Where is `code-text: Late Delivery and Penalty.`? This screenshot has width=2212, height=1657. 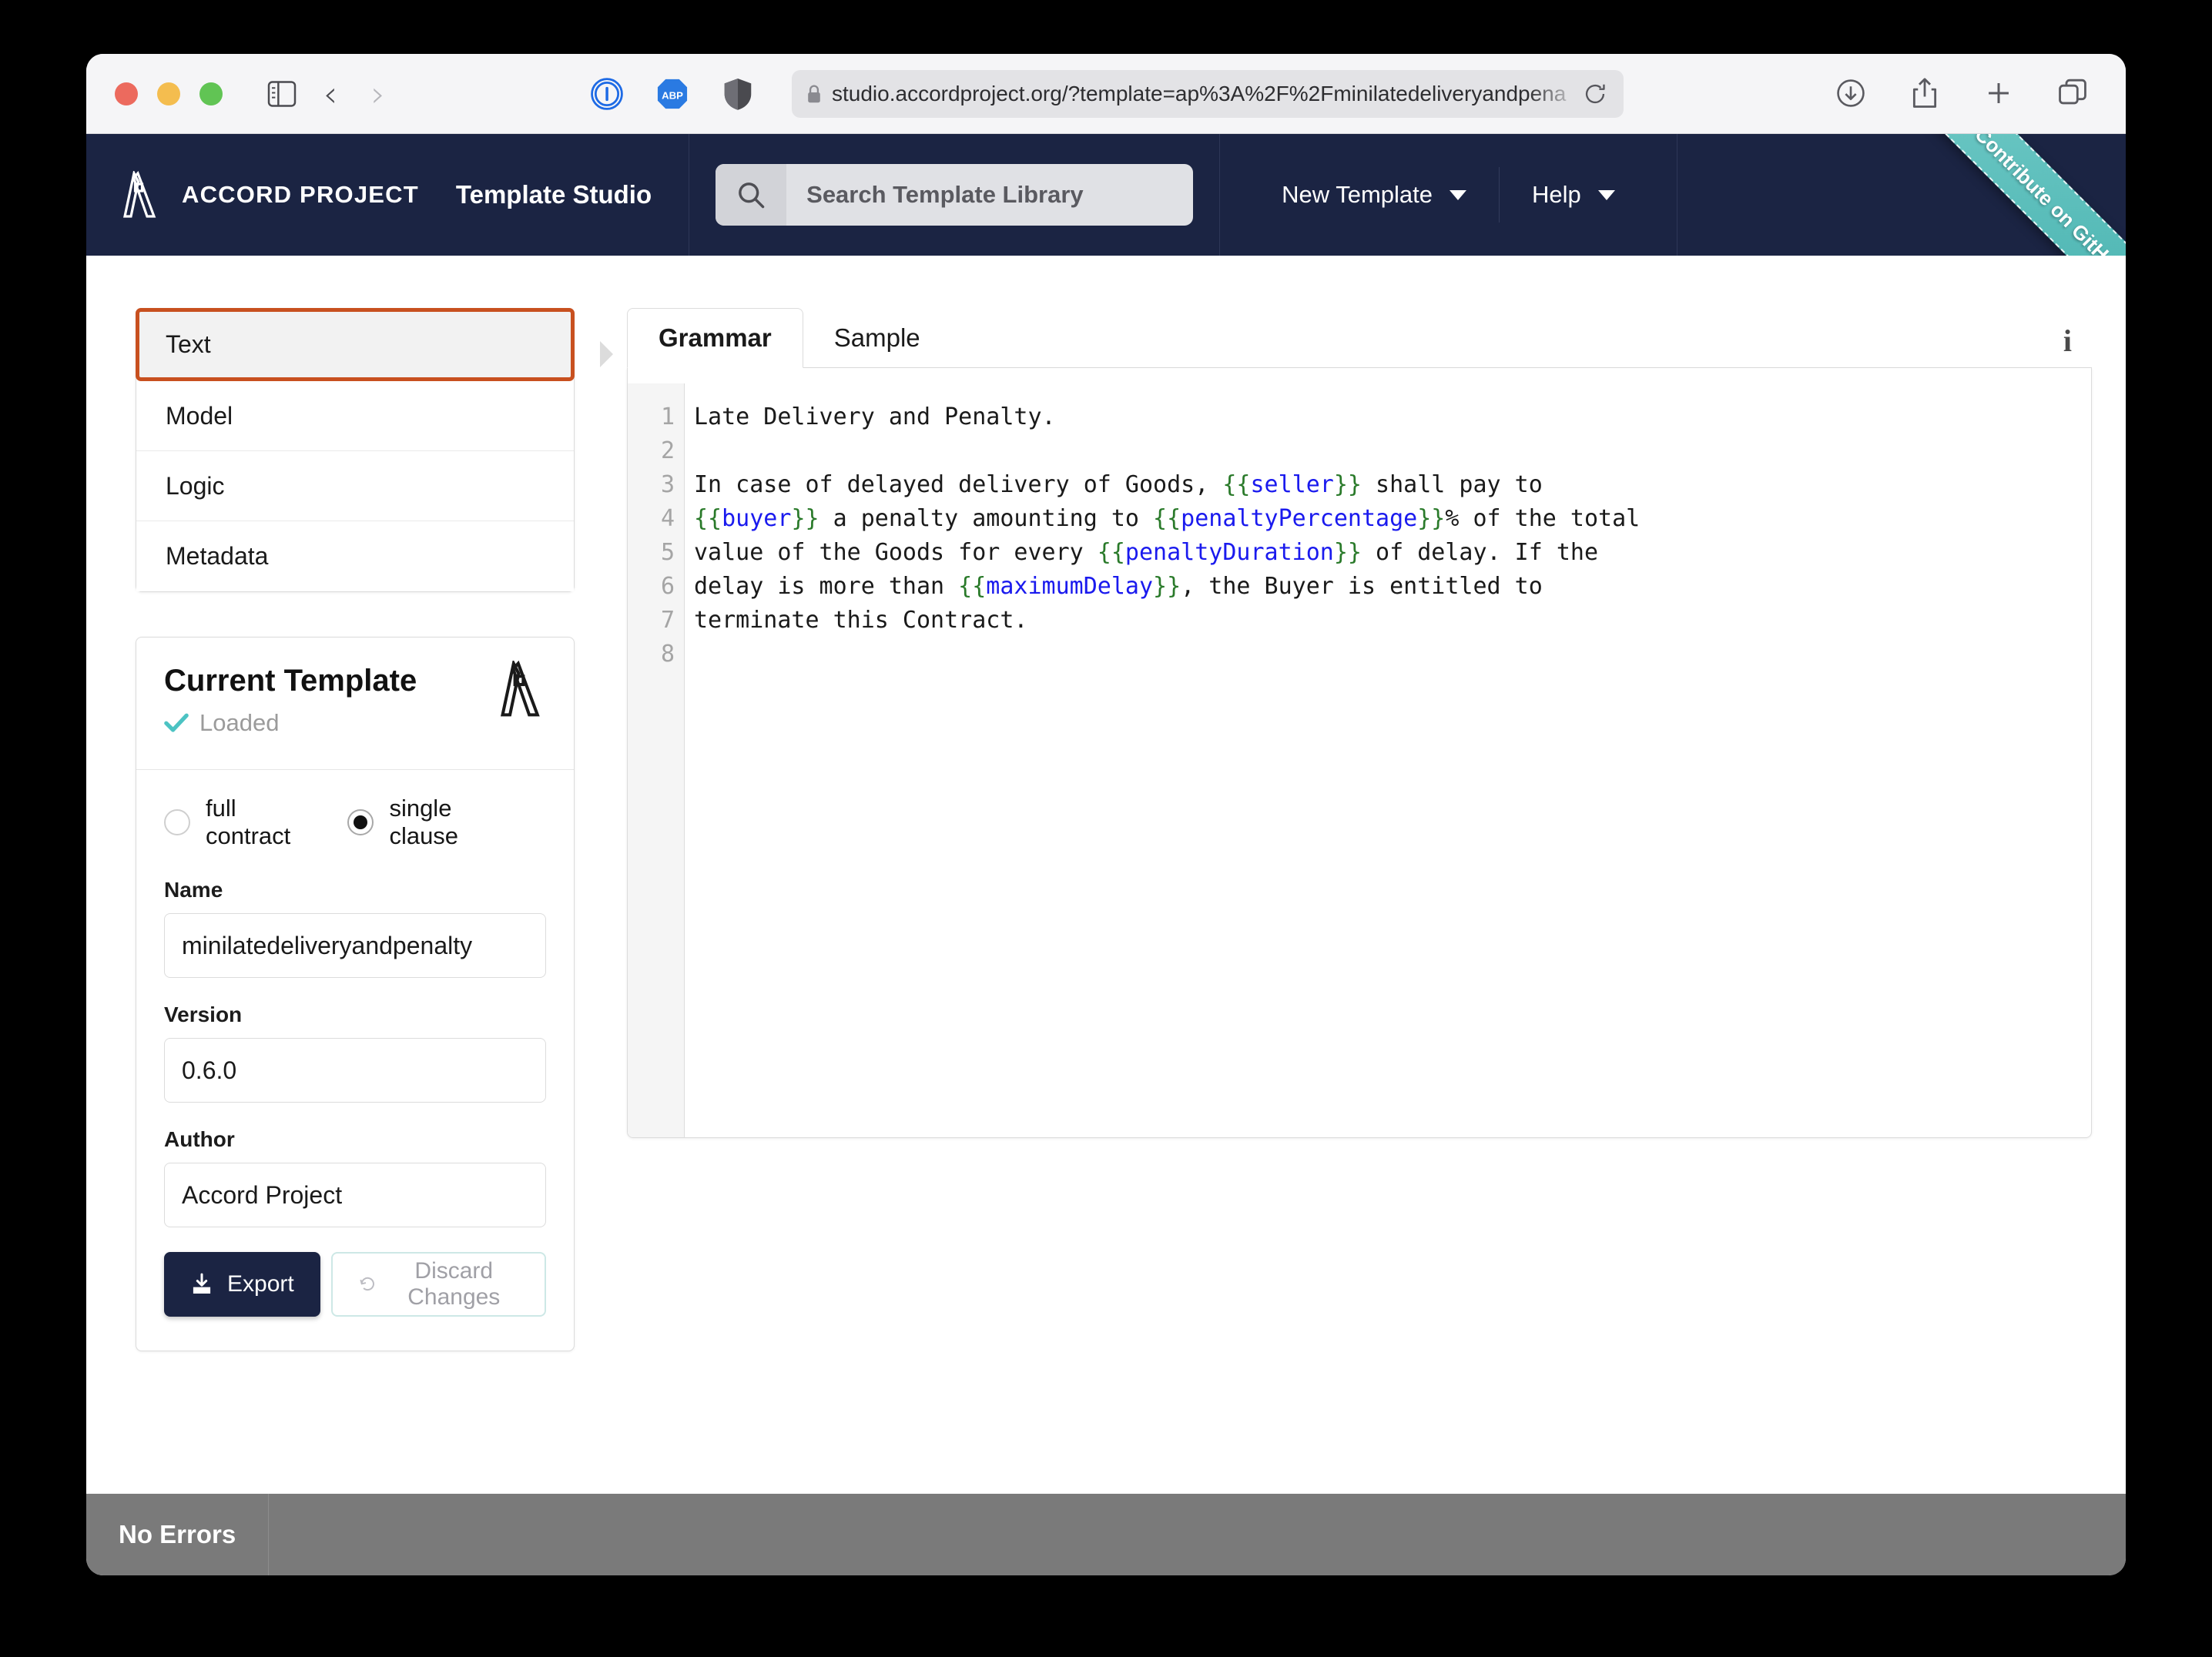
code-text: Late Delivery and Penalty. is located at coordinates (875, 416).